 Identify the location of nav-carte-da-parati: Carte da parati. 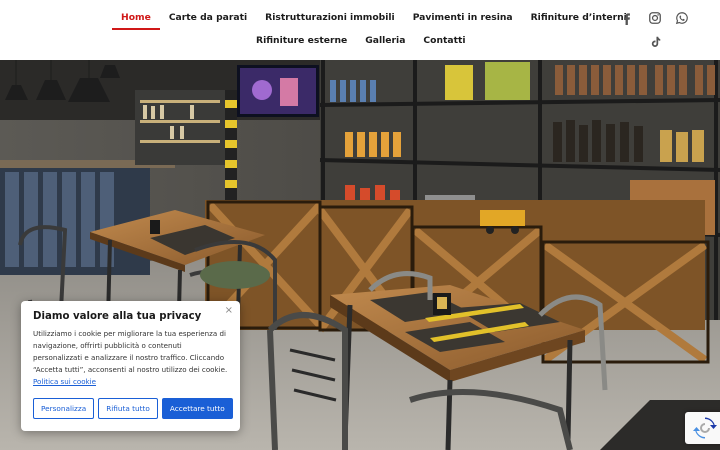
(208, 18).